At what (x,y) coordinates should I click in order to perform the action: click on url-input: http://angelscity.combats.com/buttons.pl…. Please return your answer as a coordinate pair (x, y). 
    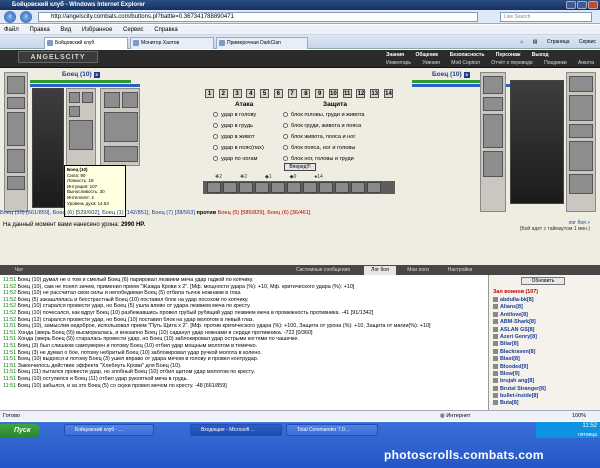
    Looking at the image, I should click on (258, 17).